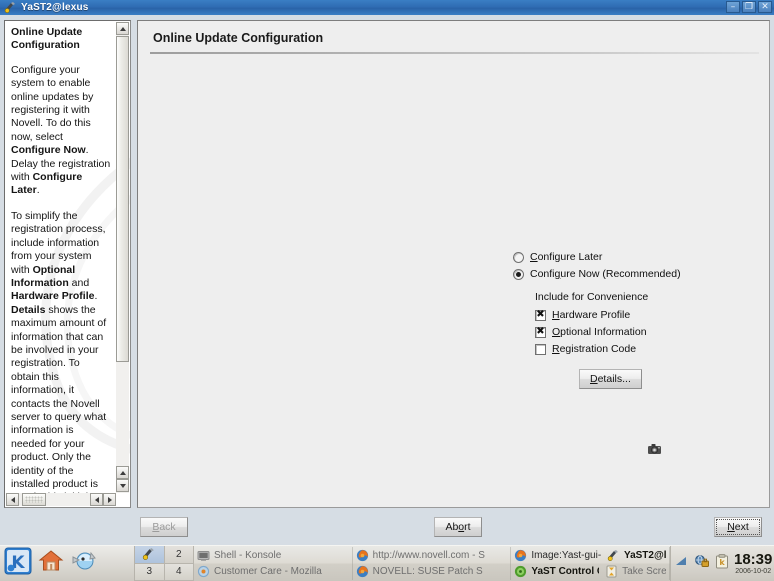 This screenshot has height=581, width=774. What do you see at coordinates (268, 572) in the screenshot?
I see `task-label: Customer Care - Mozilla` at bounding box center [268, 572].